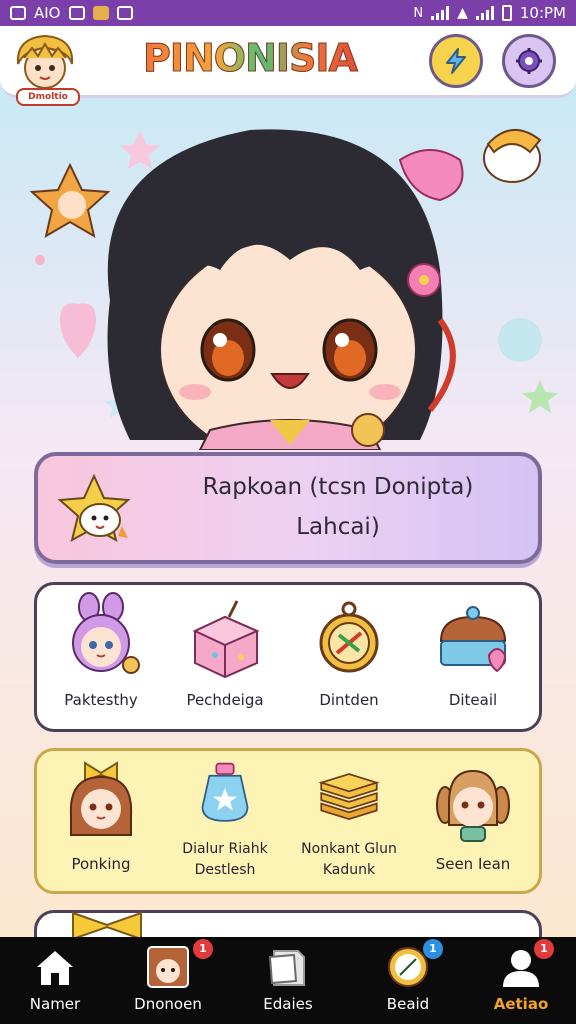 The image size is (576, 1024). Describe the element at coordinates (542, 13) in the screenshot. I see `status-time: 10:PM` at that location.